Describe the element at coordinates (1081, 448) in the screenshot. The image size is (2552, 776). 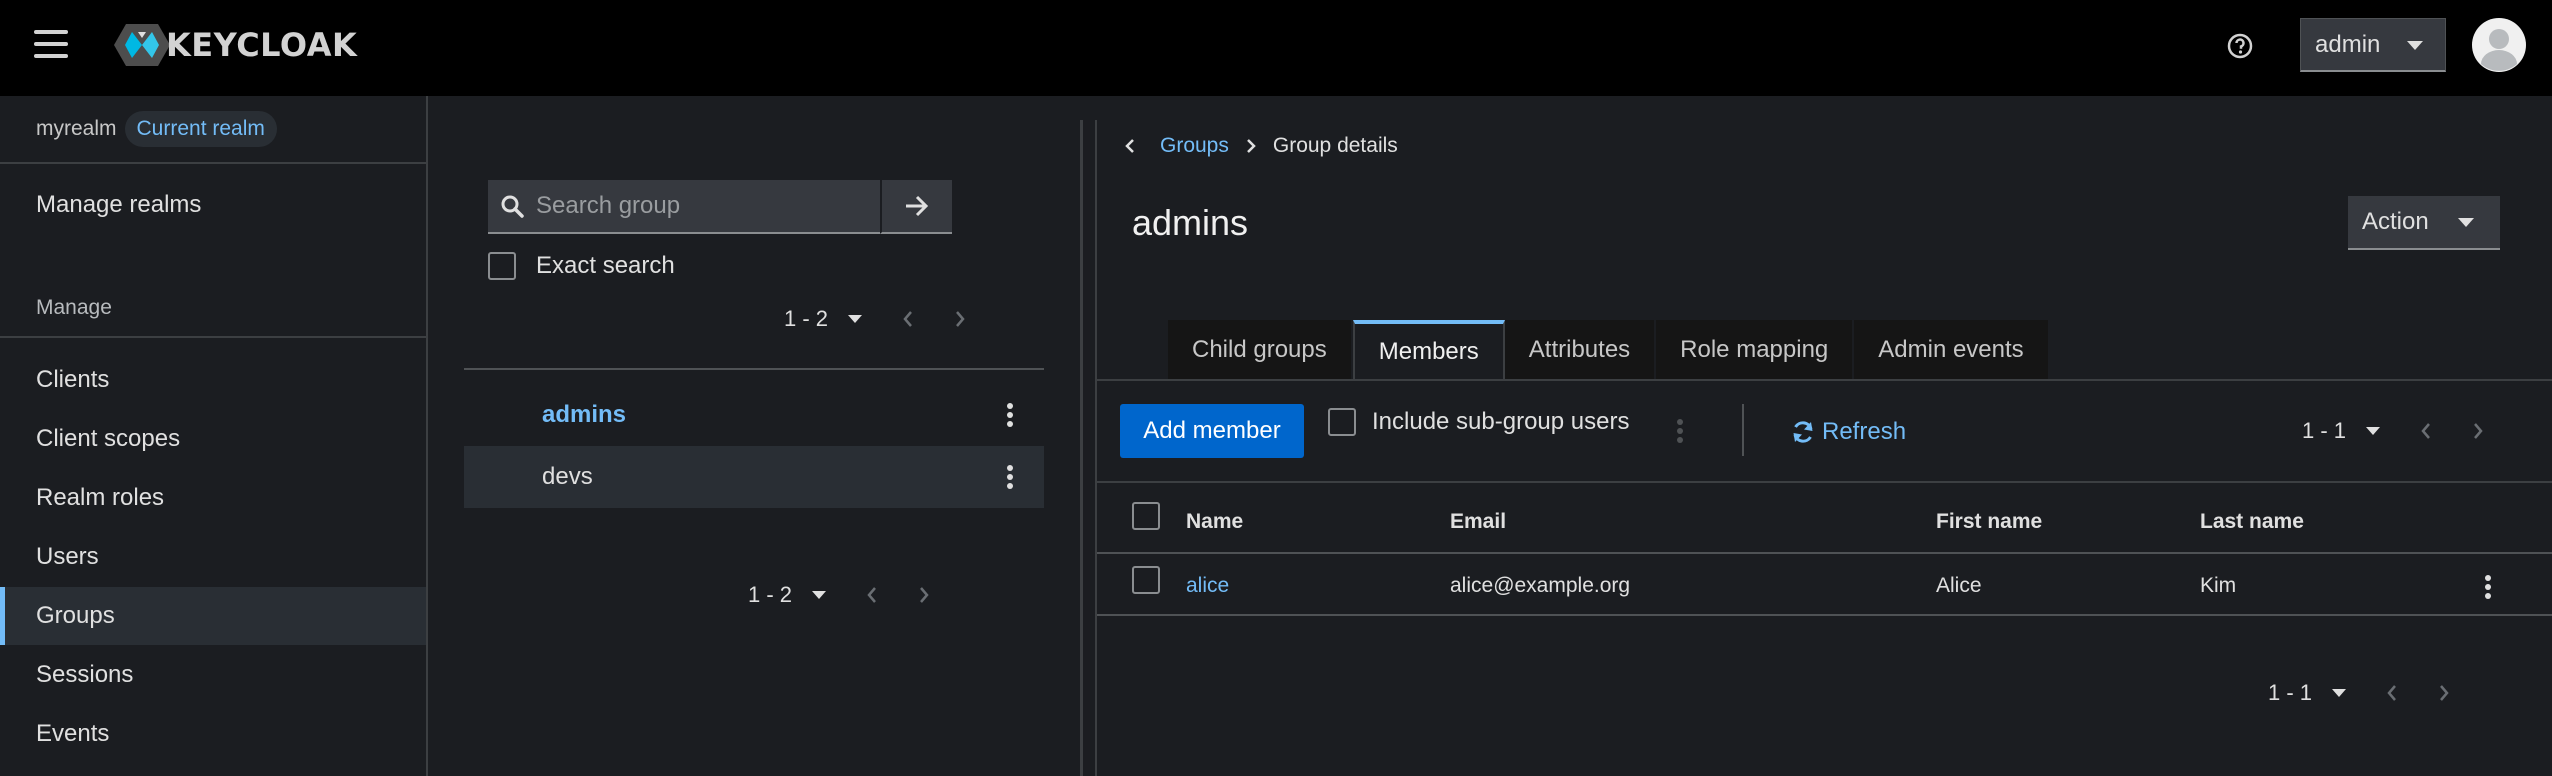
I see `panel-splitter` at that location.